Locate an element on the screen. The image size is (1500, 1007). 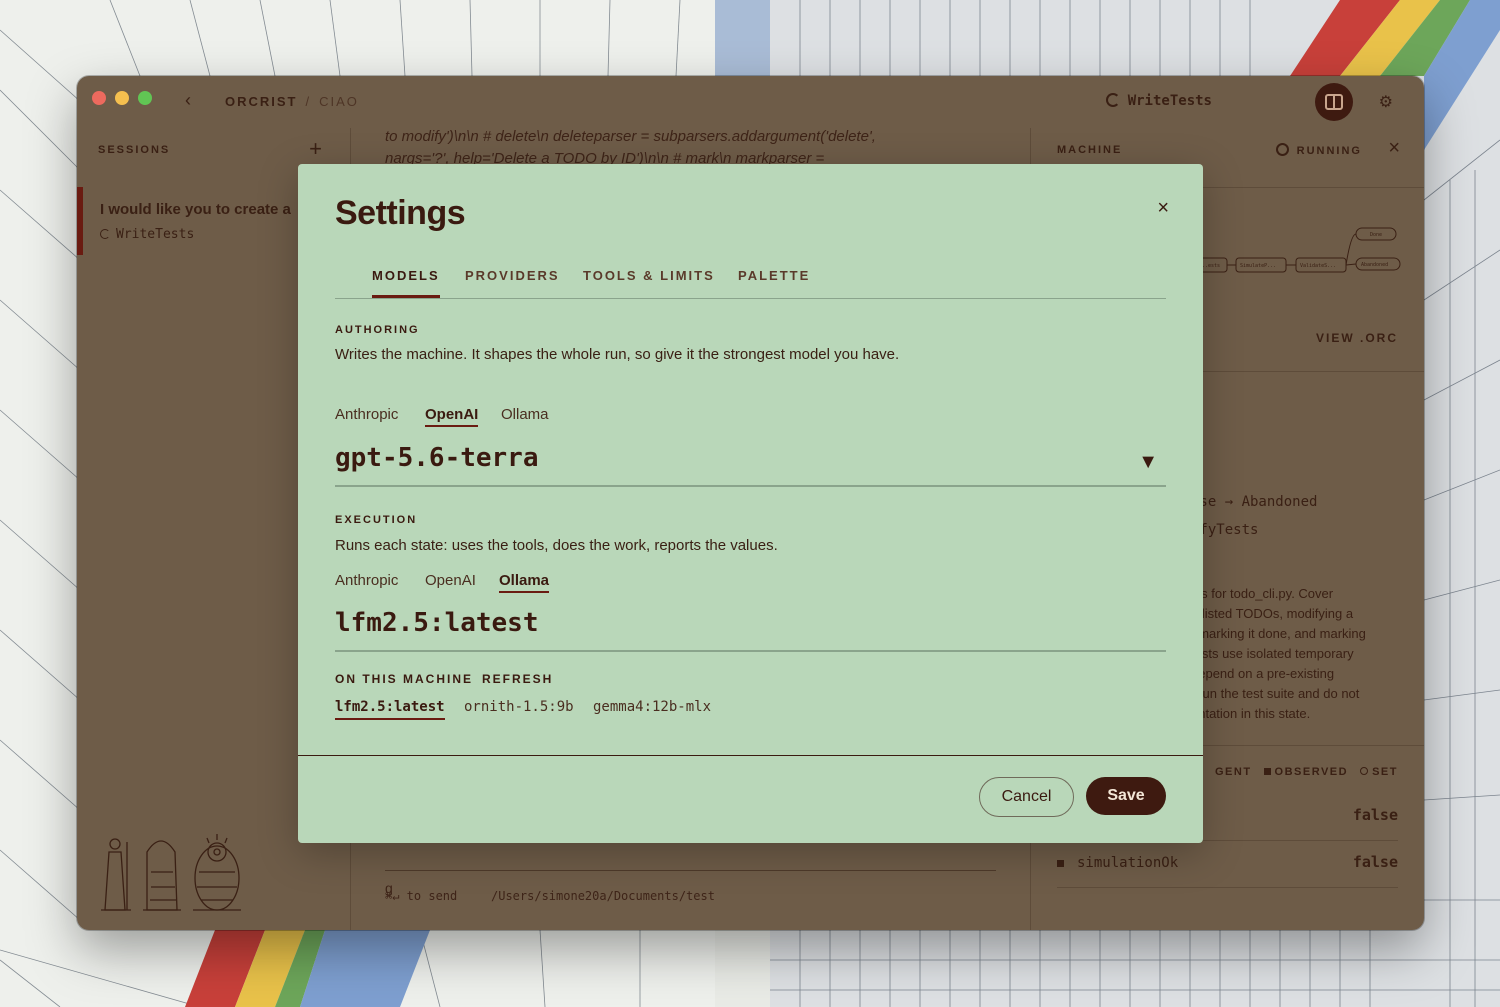
graph-node-label: Abandoned is located at coordinates (1374, 265).